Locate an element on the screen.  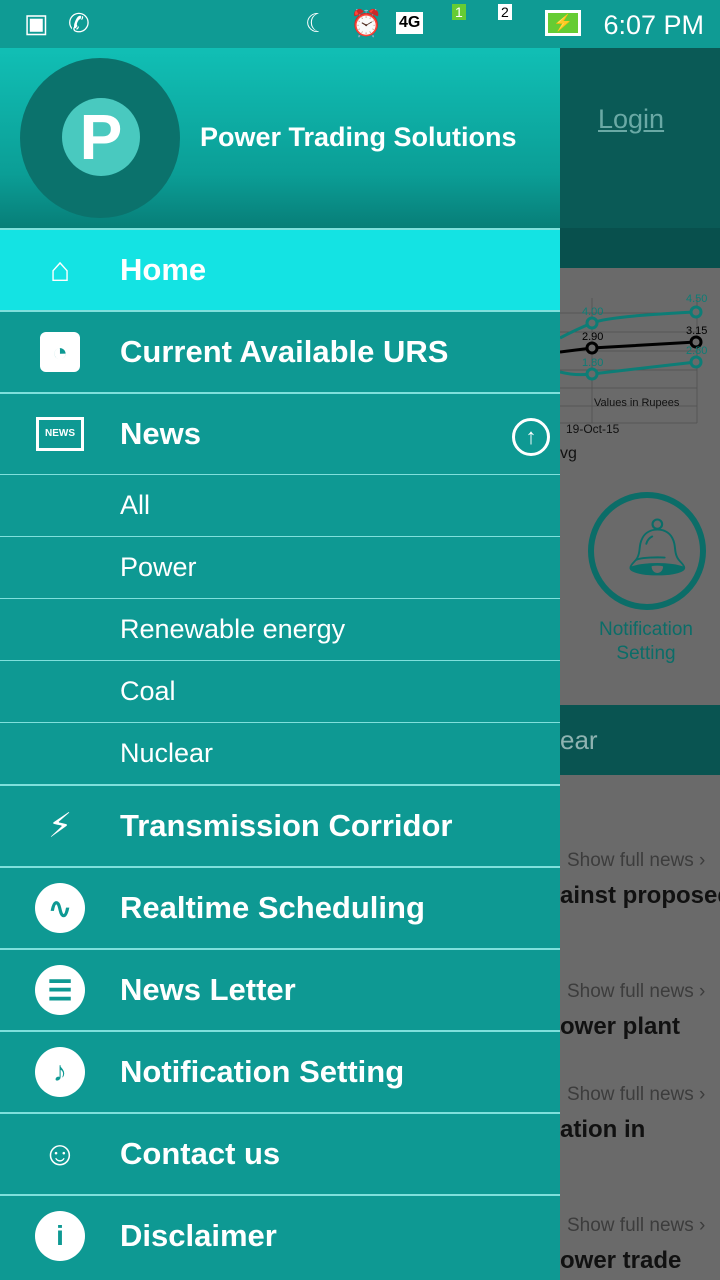
android-icon: ▣ is located at coordinates (36, 23).